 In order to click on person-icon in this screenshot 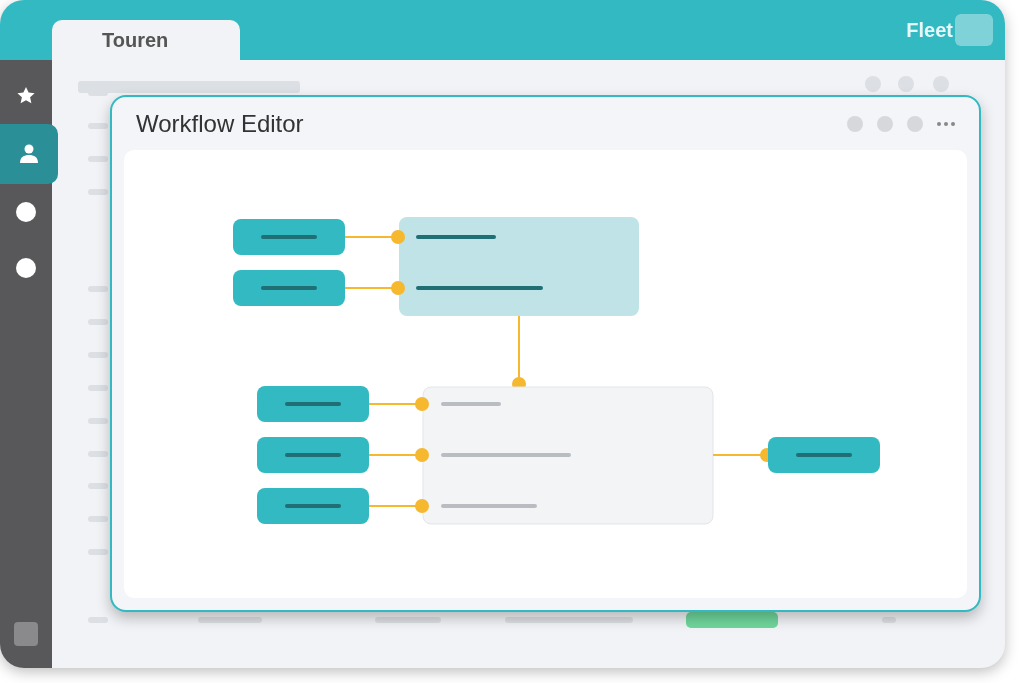, I will do `click(29, 154)`.